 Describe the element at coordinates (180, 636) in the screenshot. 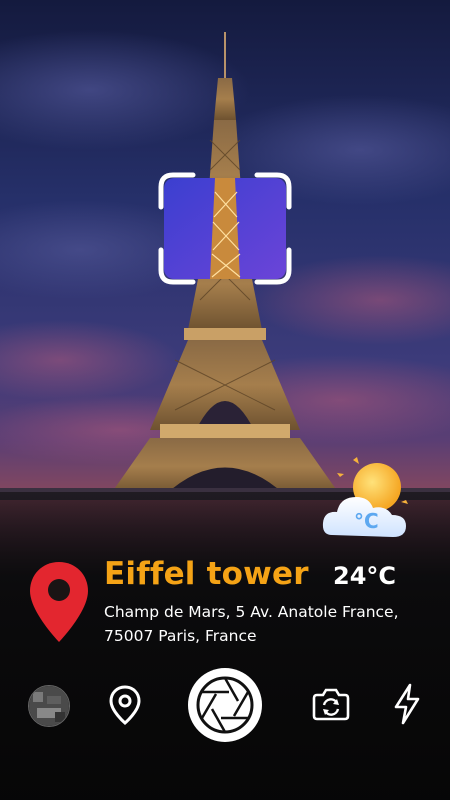

I see `address-line-2: 75007 Paris, France` at that location.